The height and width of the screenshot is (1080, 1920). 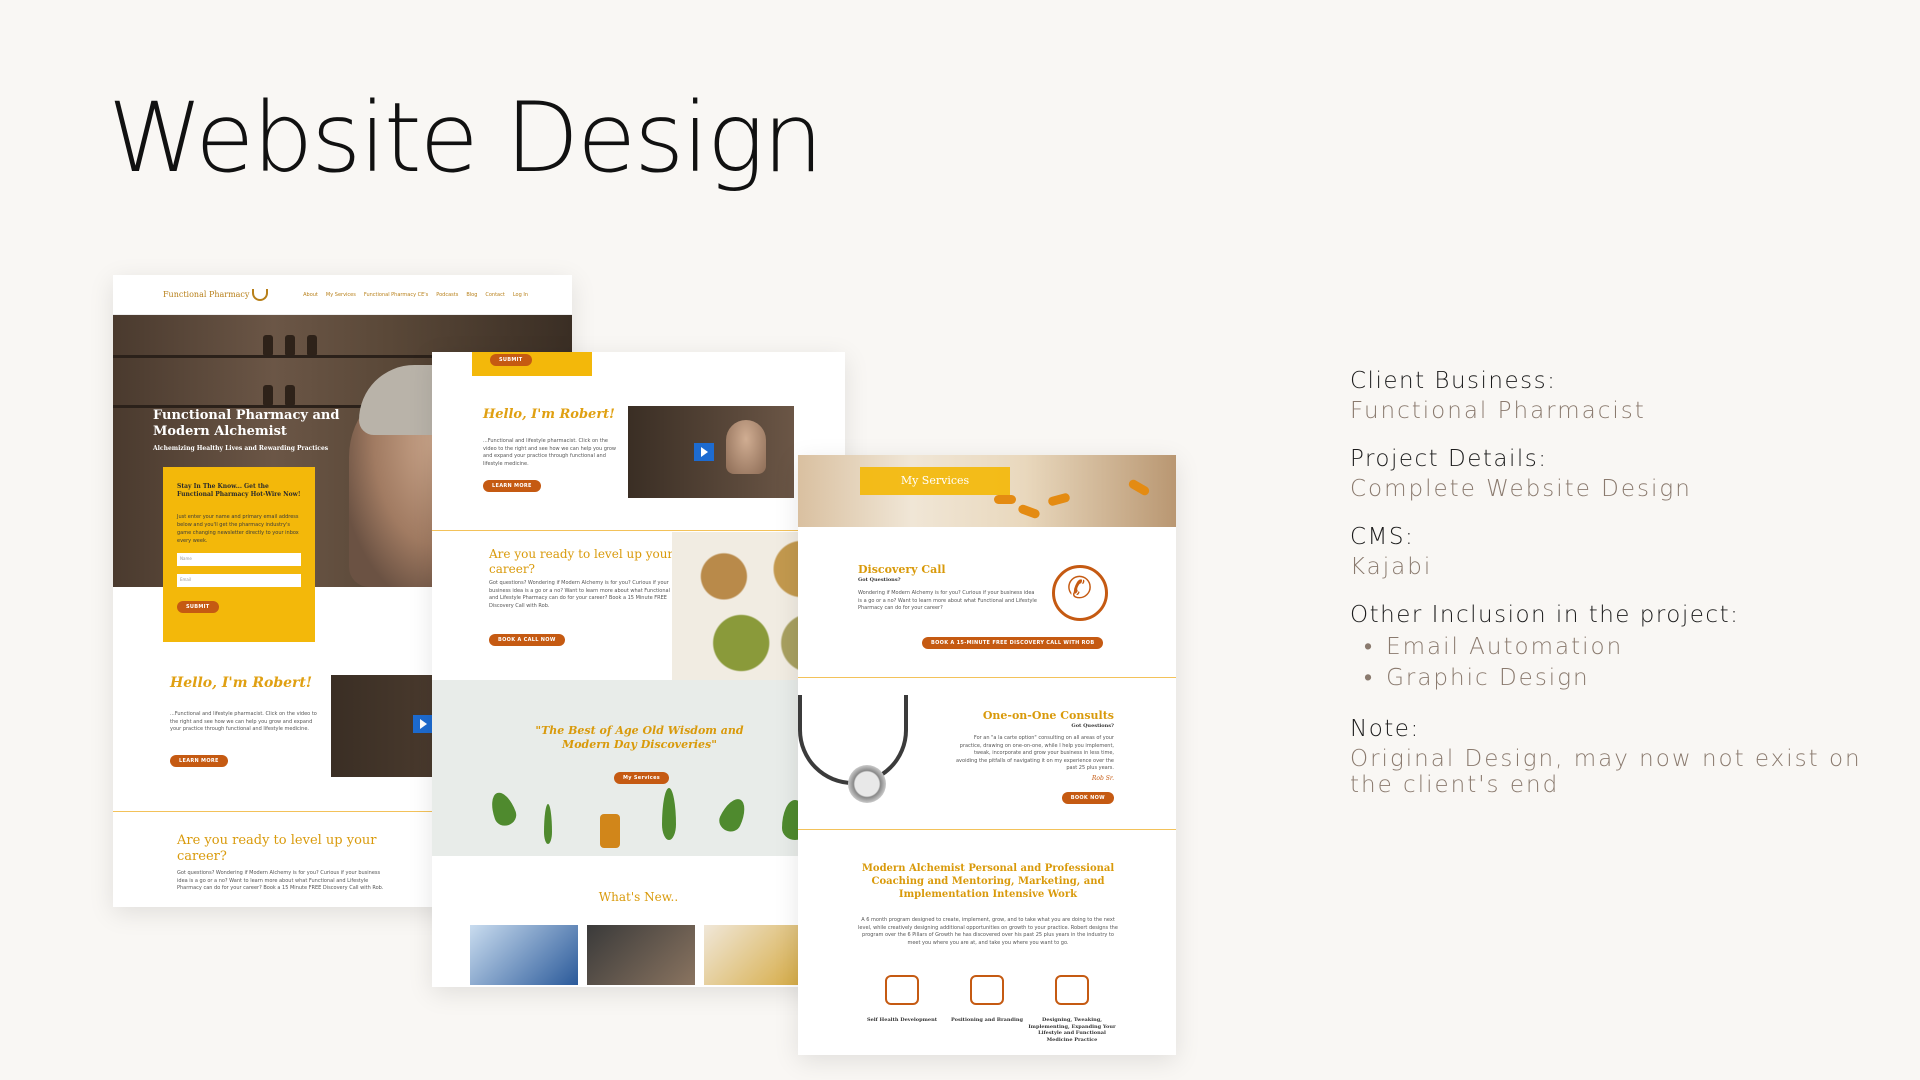 What do you see at coordinates (1498, 411) in the screenshot?
I see `client-value: Functional Pharmacist` at bounding box center [1498, 411].